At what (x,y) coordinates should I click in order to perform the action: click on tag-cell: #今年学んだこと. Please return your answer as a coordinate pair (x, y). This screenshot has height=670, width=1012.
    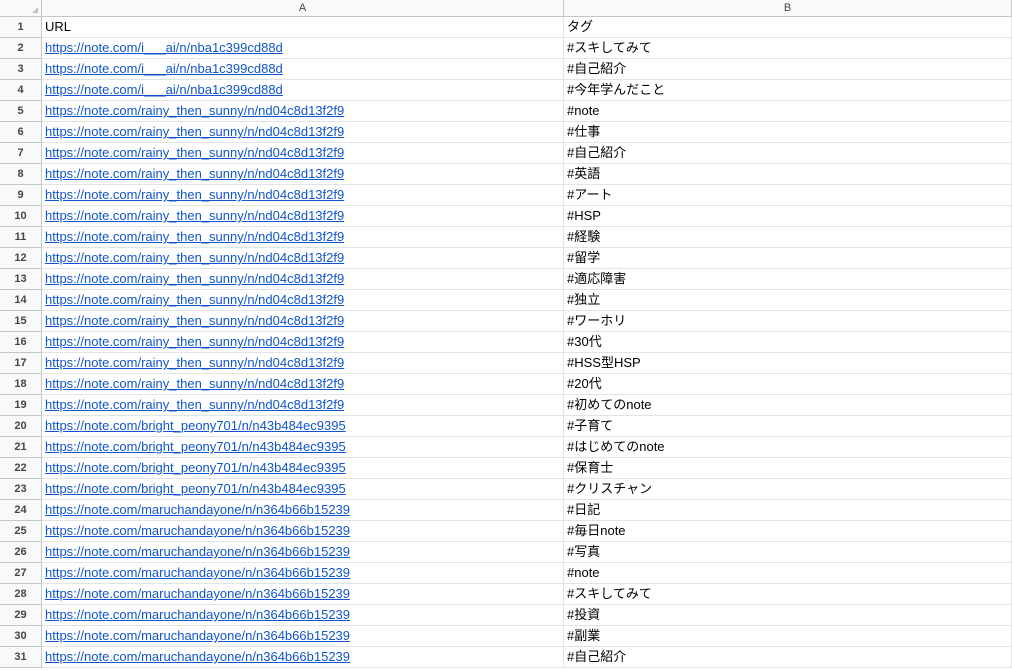
    Looking at the image, I should click on (788, 90).